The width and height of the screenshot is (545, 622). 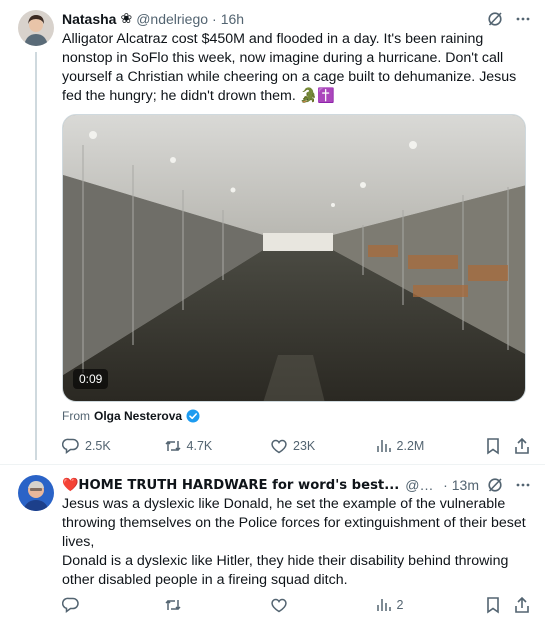 What do you see at coordinates (76, 416) in the screenshot?
I see `from-label: From` at bounding box center [76, 416].